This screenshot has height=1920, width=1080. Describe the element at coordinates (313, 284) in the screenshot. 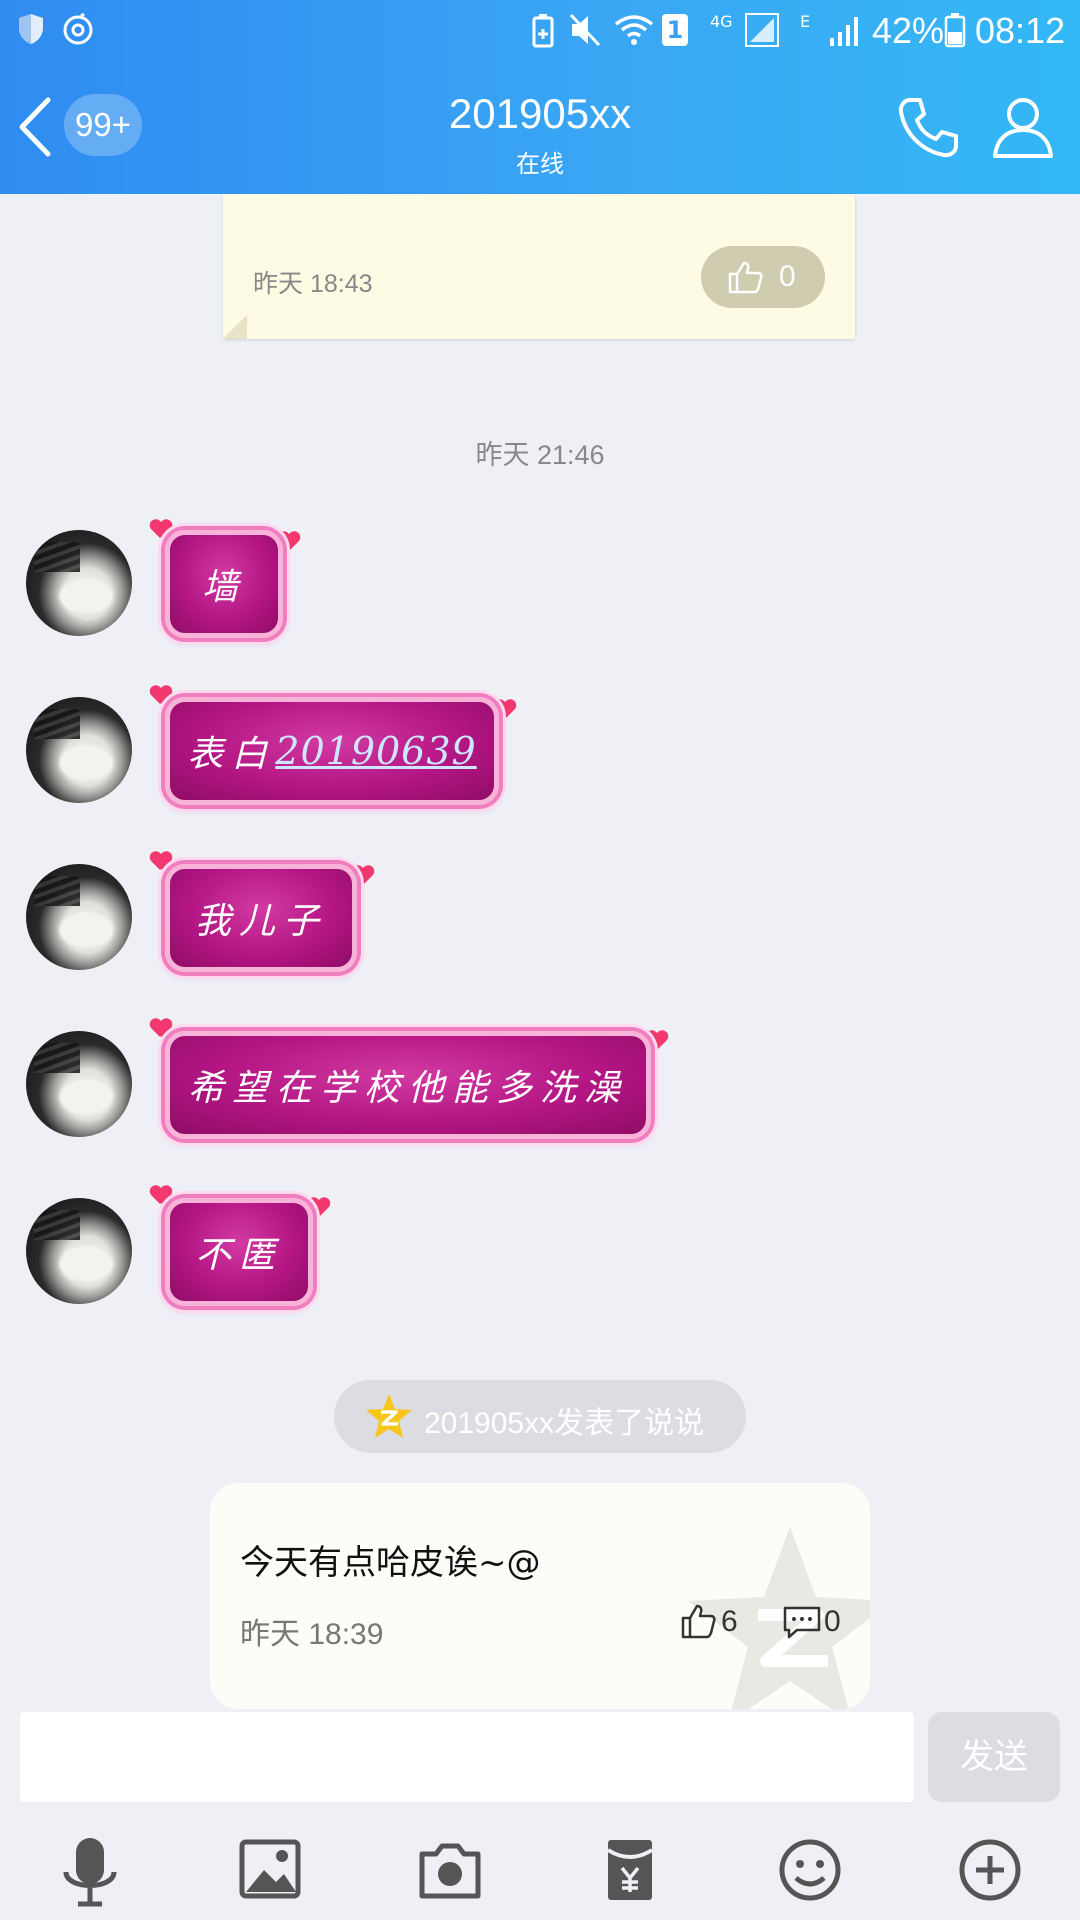

I see `post-time: 昨天 18:43` at that location.